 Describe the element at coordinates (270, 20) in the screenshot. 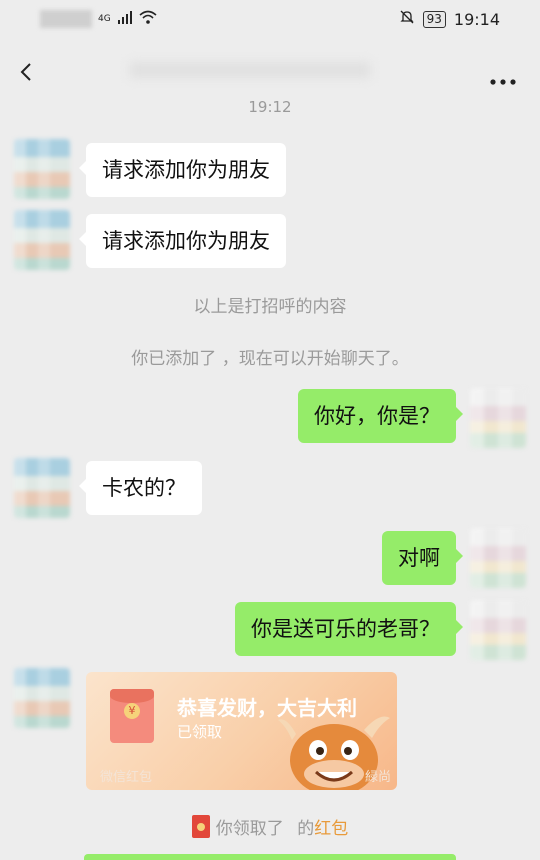

I see `status-bar: 4G 93 19:14` at that location.